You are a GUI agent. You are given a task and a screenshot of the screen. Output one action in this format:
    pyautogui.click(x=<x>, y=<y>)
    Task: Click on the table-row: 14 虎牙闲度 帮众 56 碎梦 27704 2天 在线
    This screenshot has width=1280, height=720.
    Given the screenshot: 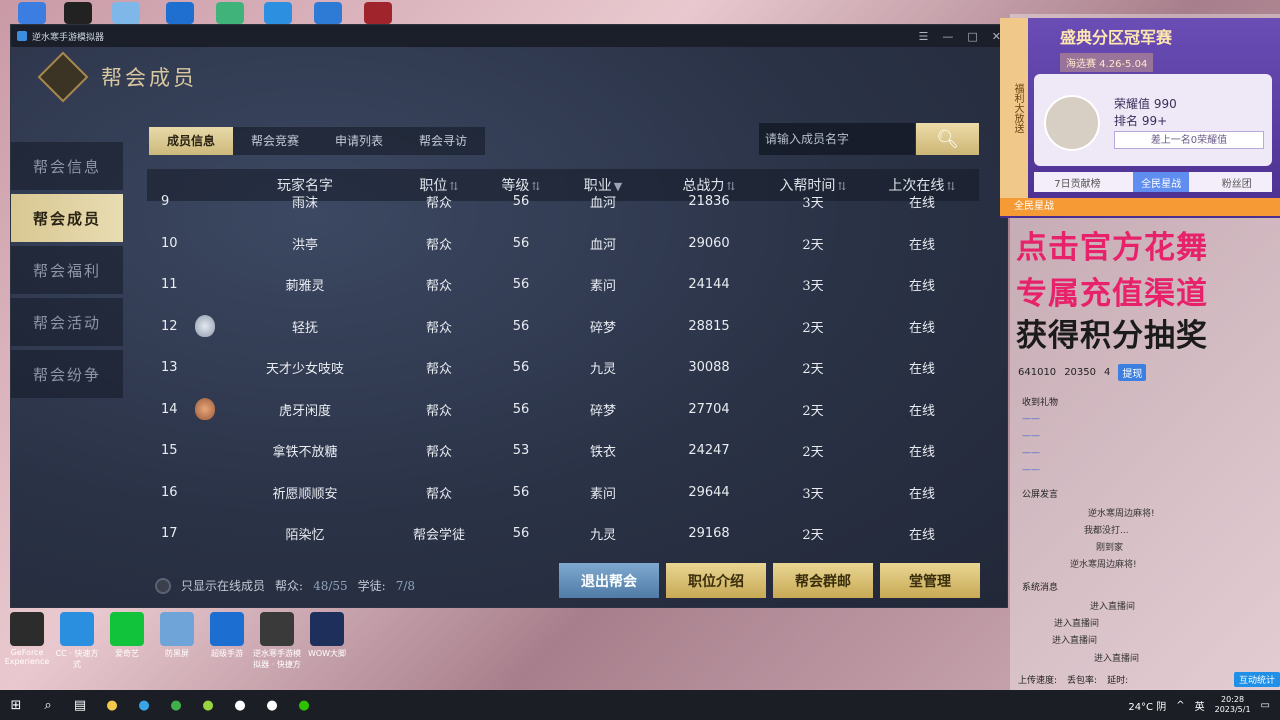 What is the action you would take?
    pyautogui.click(x=563, y=410)
    